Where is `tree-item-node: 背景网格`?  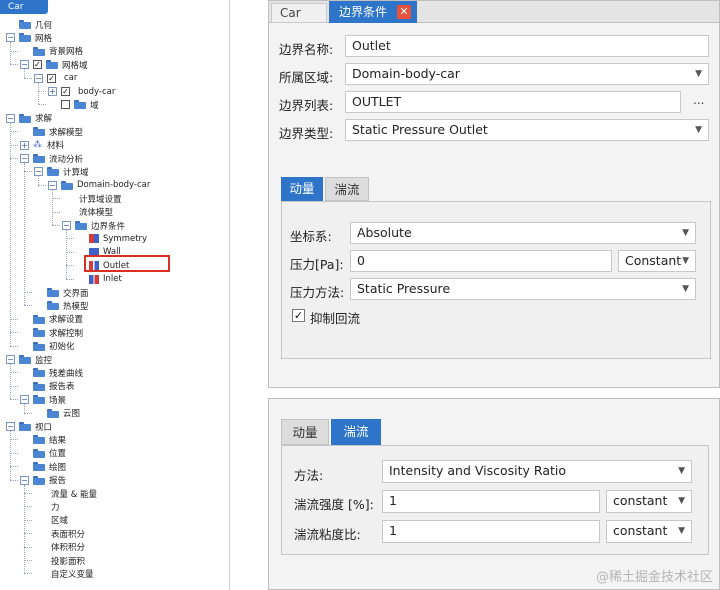 tree-item-node: 背景网格 is located at coordinates (51, 51).